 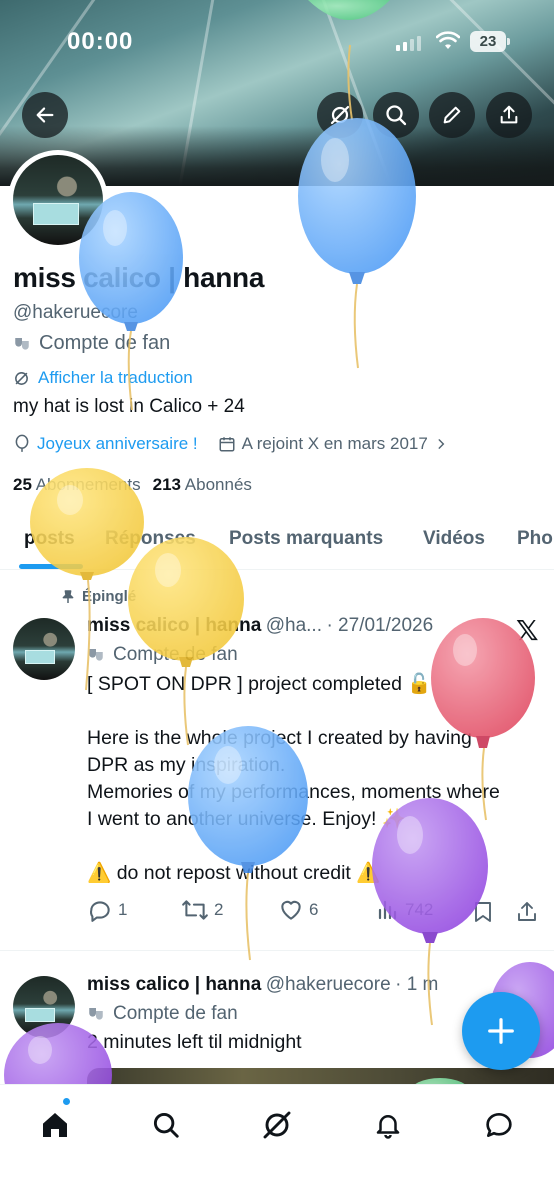 What do you see at coordinates (58, 200) in the screenshot?
I see `profile-avatar` at bounding box center [58, 200].